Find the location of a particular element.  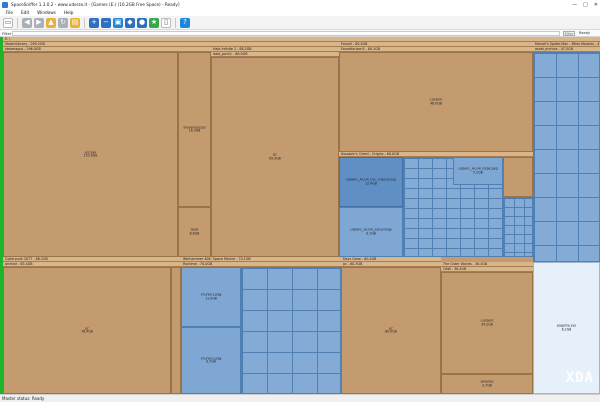

new-scan-icon: ▭ is located at coordinates (8, 22).